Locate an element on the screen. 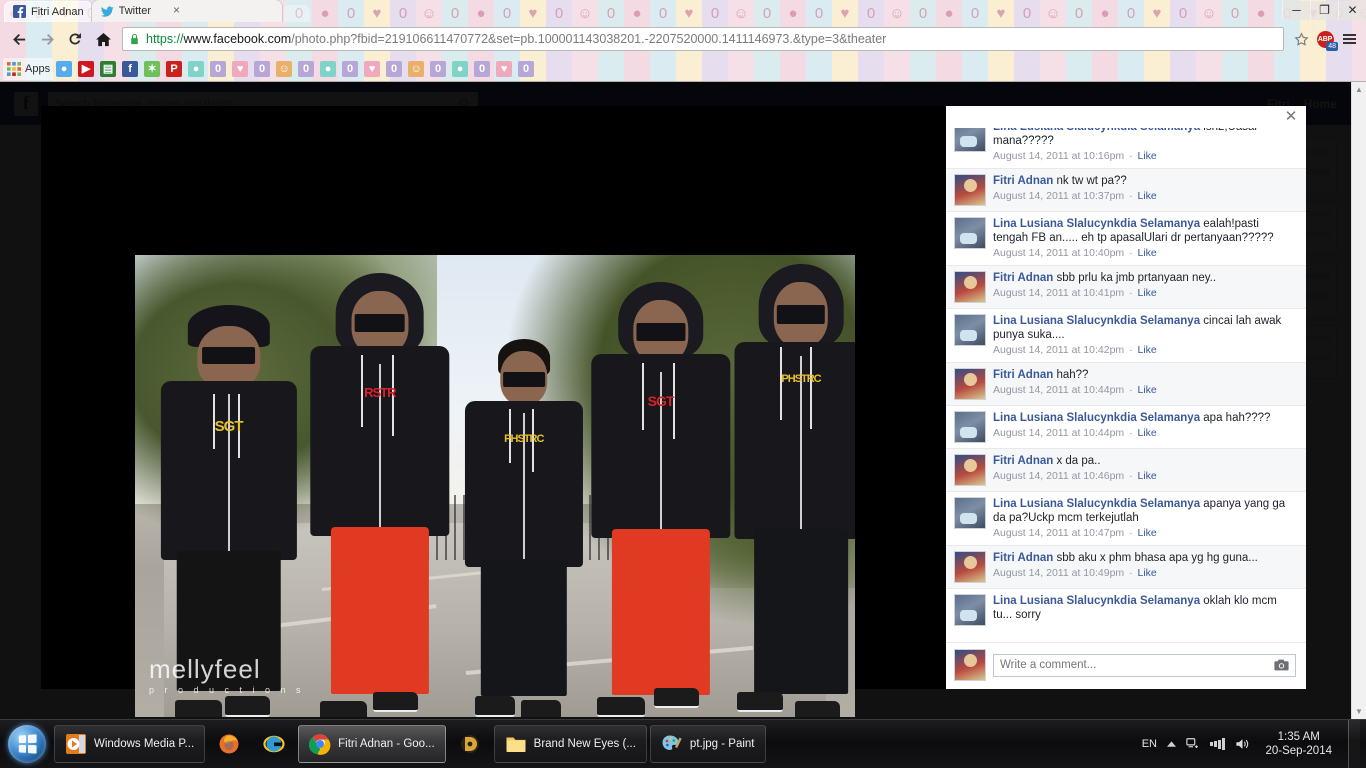 This screenshot has width=1366, height=768. forward-arrow-icon is located at coordinates (47, 39).